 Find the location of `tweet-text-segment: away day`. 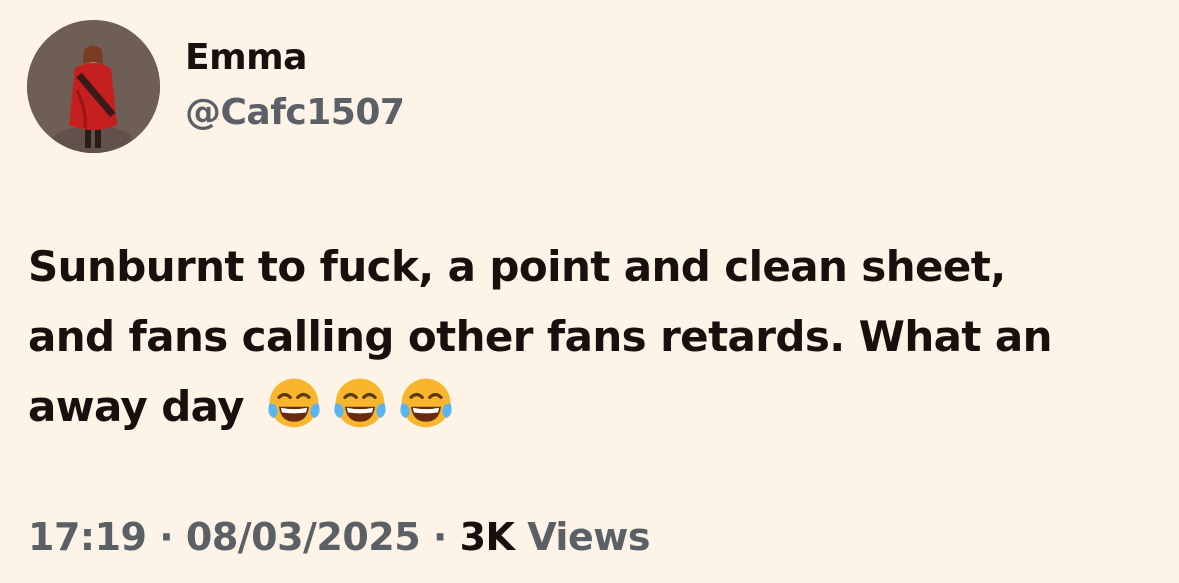

tweet-text-segment: away day is located at coordinates (136, 406).